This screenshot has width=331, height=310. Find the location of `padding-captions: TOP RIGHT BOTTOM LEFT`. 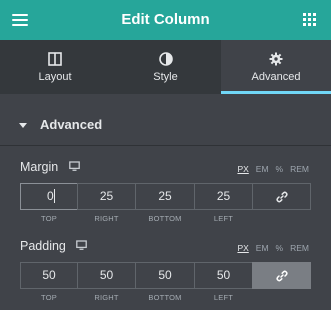

padding-captions: TOP RIGHT BOTTOM LEFT is located at coordinates (165, 299).